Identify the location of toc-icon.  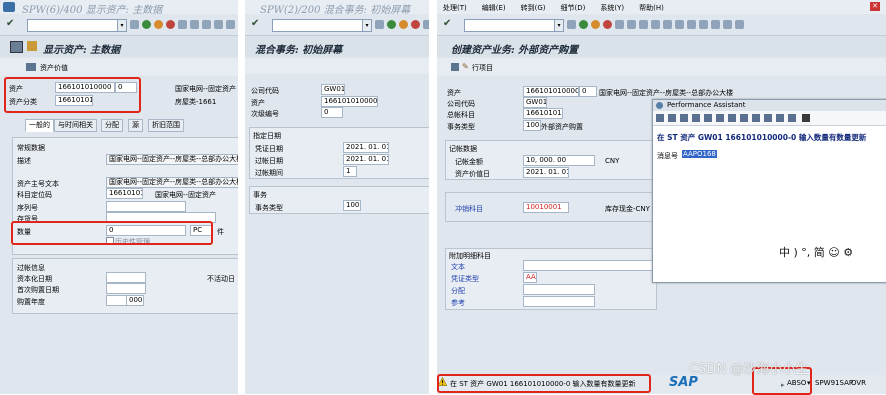
(732, 118).